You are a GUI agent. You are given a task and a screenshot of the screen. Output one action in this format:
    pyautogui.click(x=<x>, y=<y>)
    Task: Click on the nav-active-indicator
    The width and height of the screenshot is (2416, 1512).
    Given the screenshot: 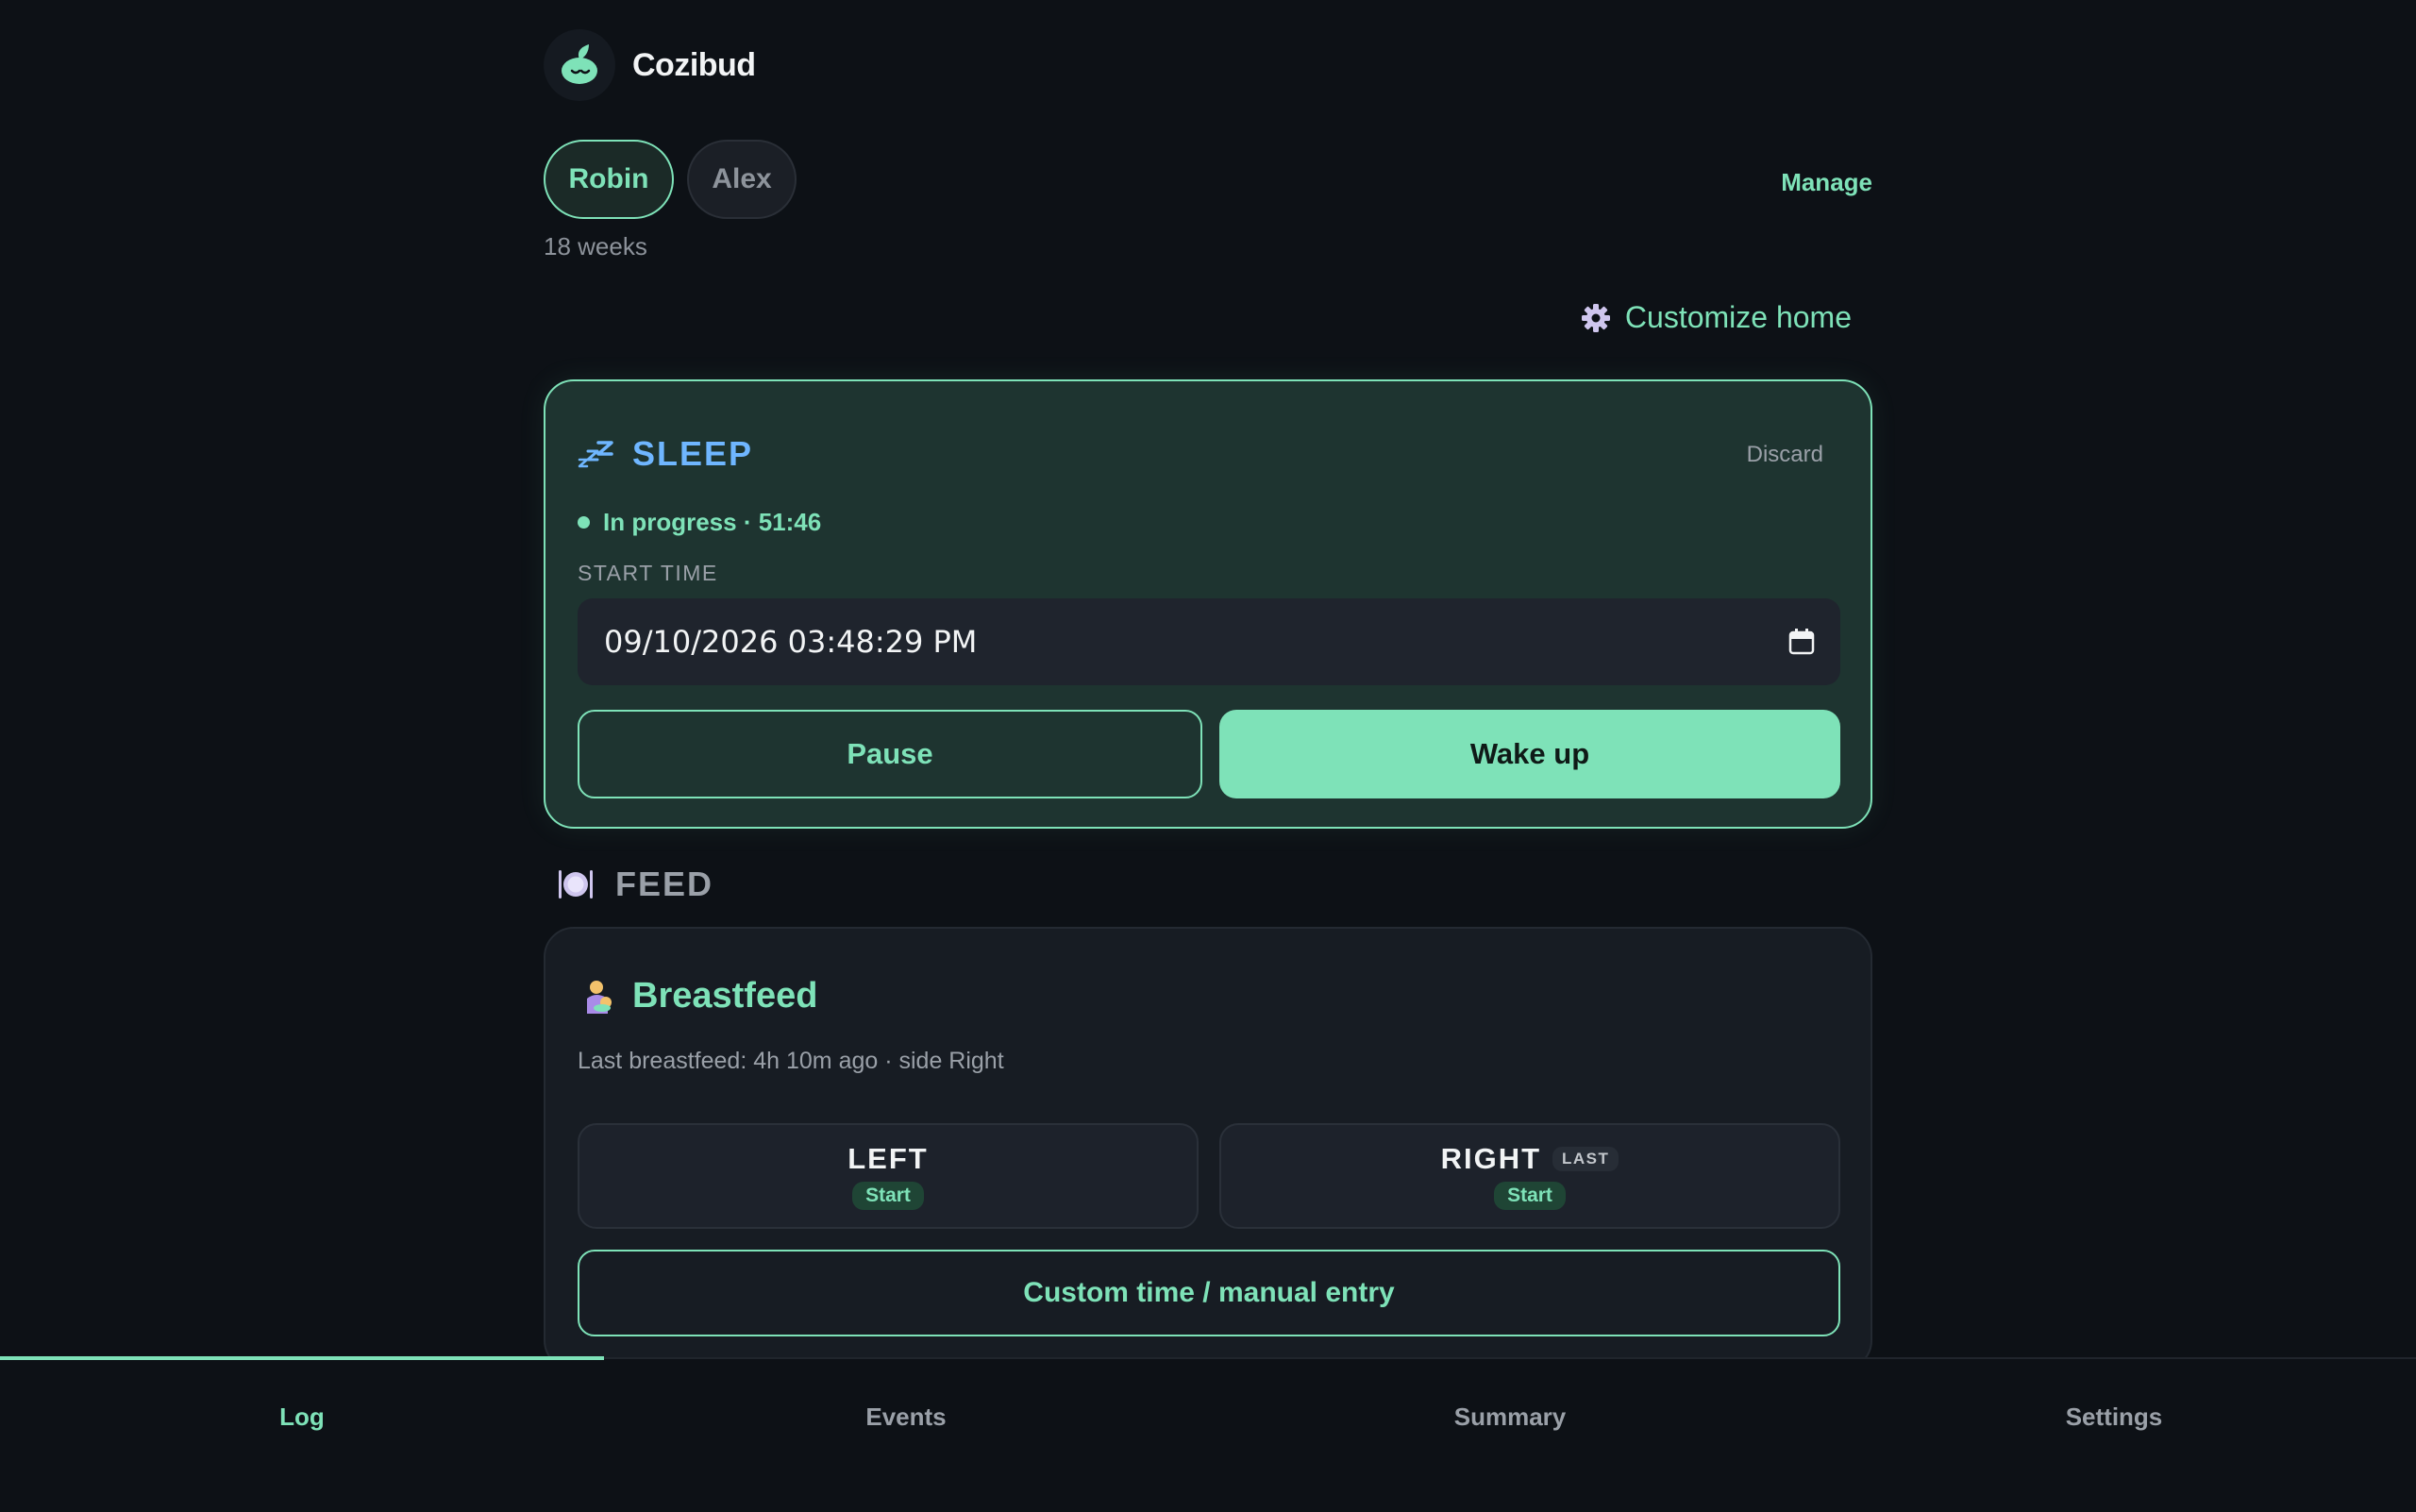 What is the action you would take?
    pyautogui.click(x=302, y=1358)
    